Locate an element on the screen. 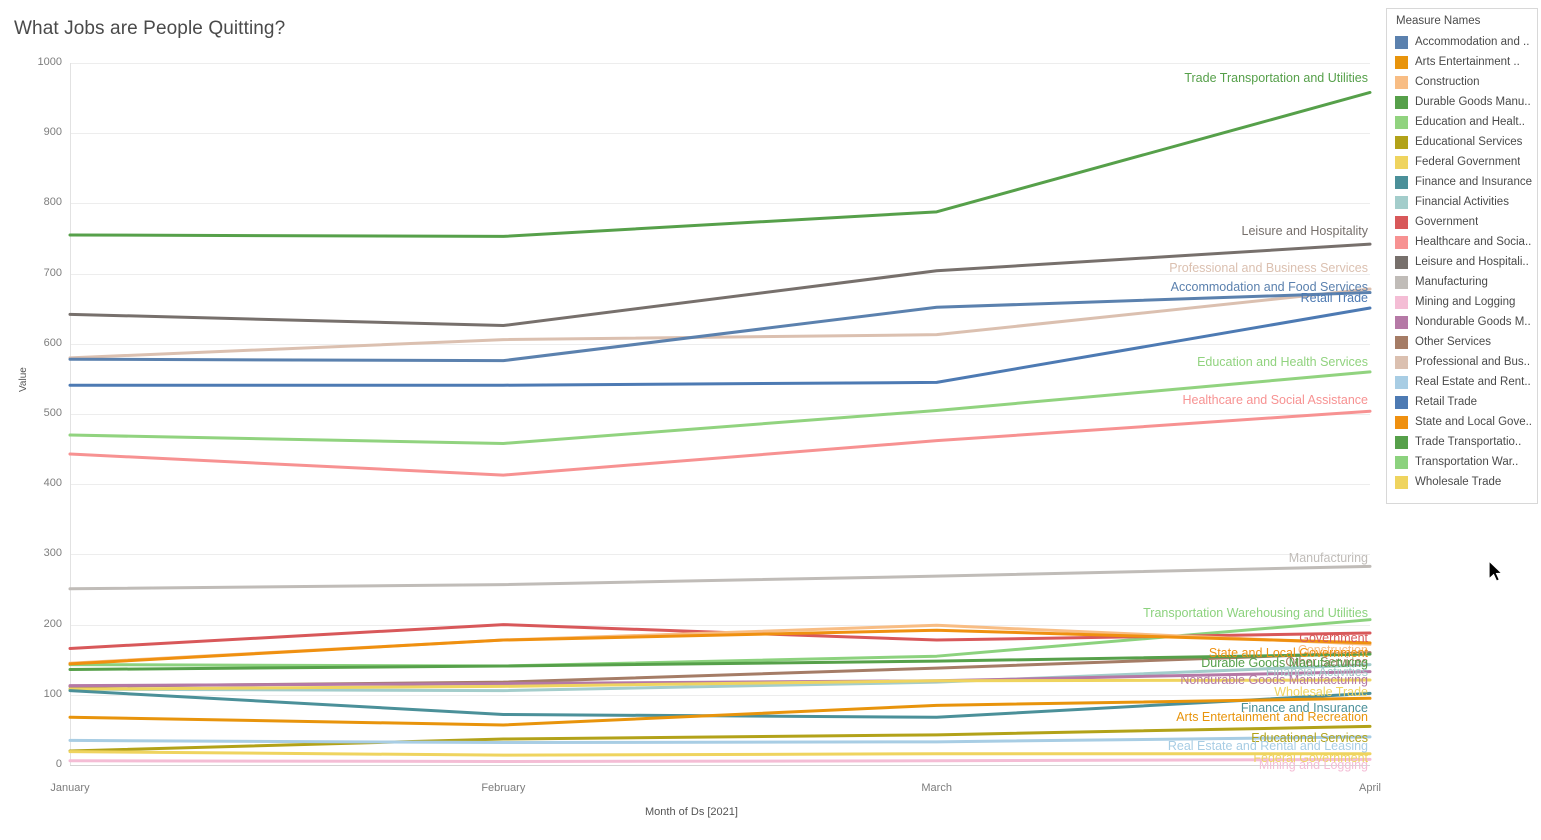 The width and height of the screenshot is (1541, 840). legend-item: Real Estate and Rent.. is located at coordinates (1462, 382).